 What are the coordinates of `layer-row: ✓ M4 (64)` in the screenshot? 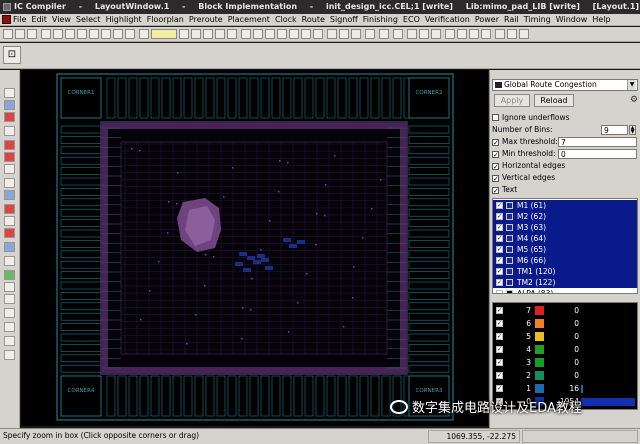 It's located at (565, 238).